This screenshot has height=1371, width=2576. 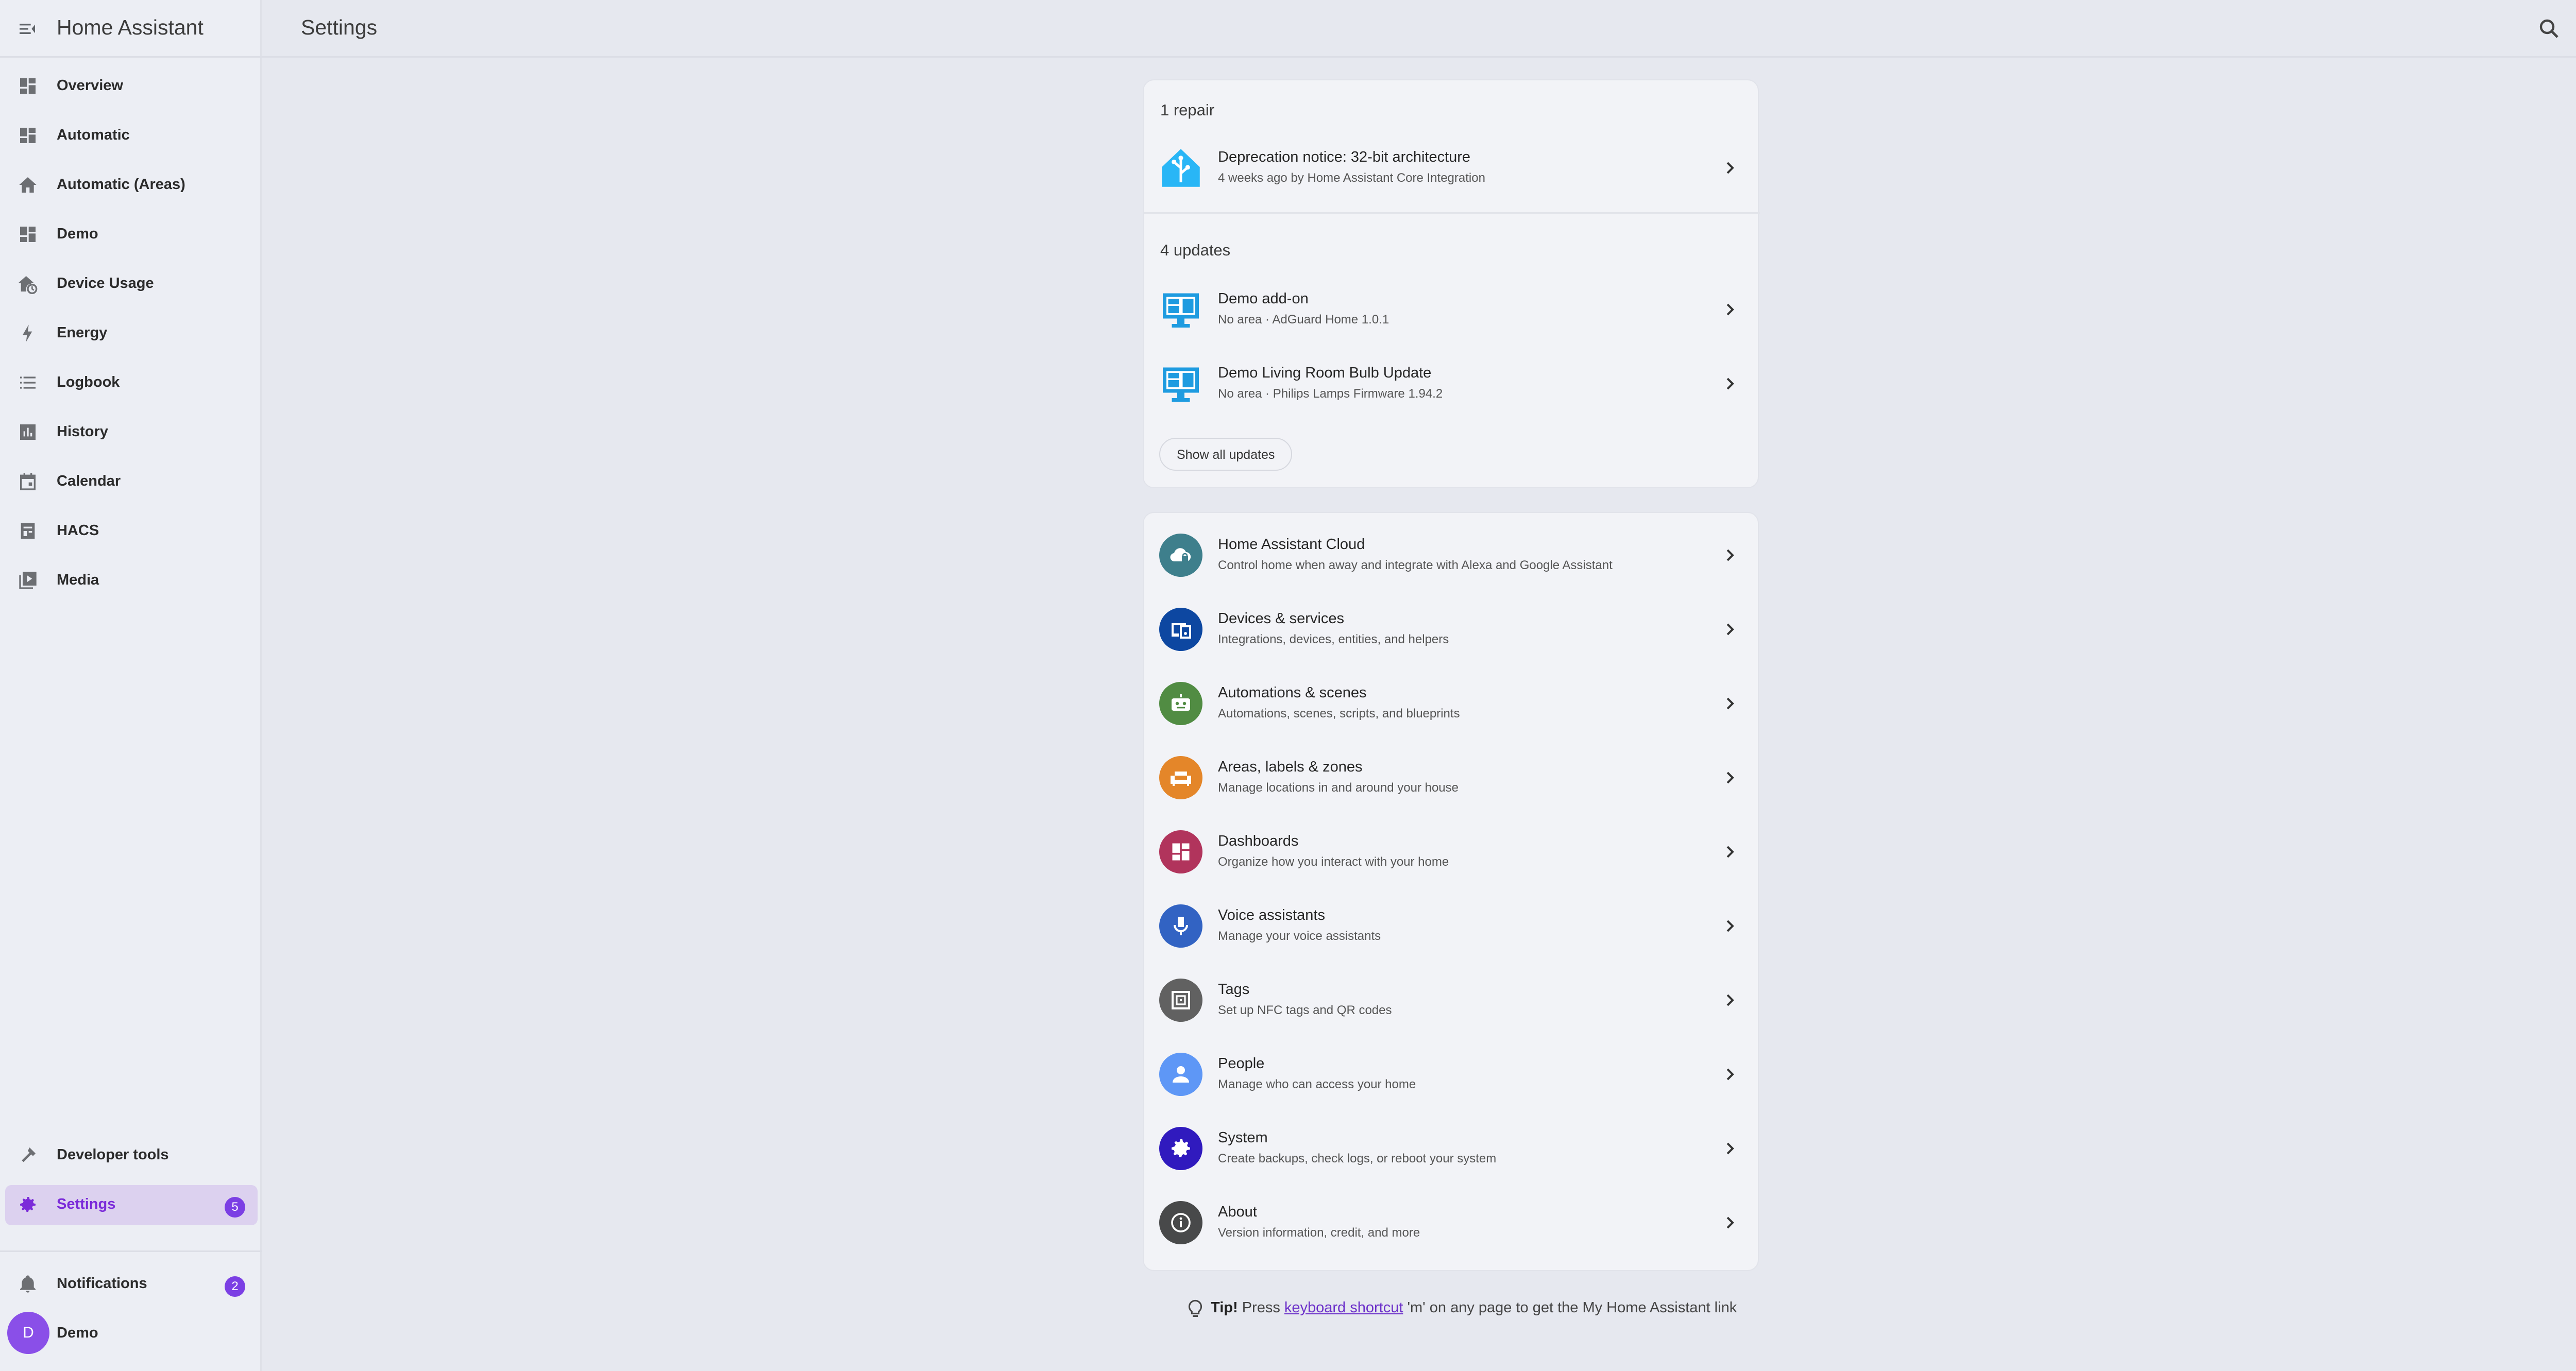 I want to click on play-box-icon, so click(x=28, y=580).